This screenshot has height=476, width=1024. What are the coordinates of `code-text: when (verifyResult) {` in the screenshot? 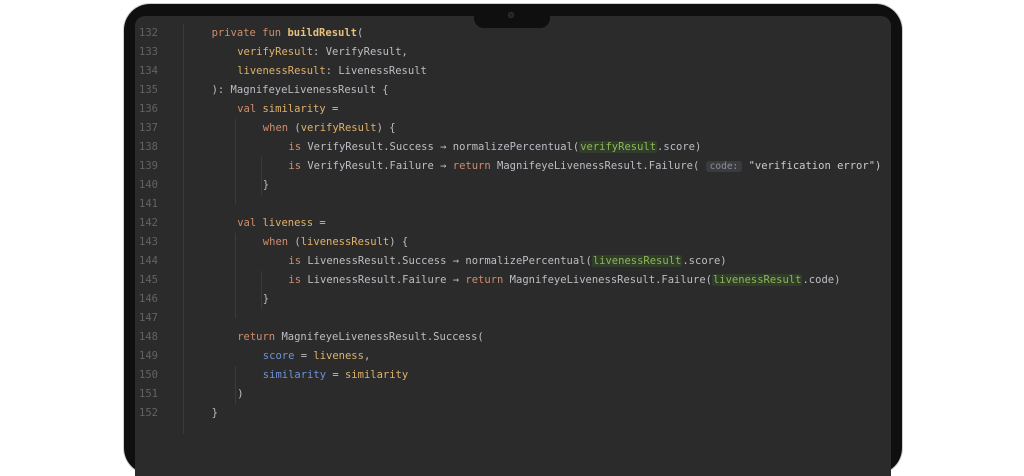 It's located at (329, 128).